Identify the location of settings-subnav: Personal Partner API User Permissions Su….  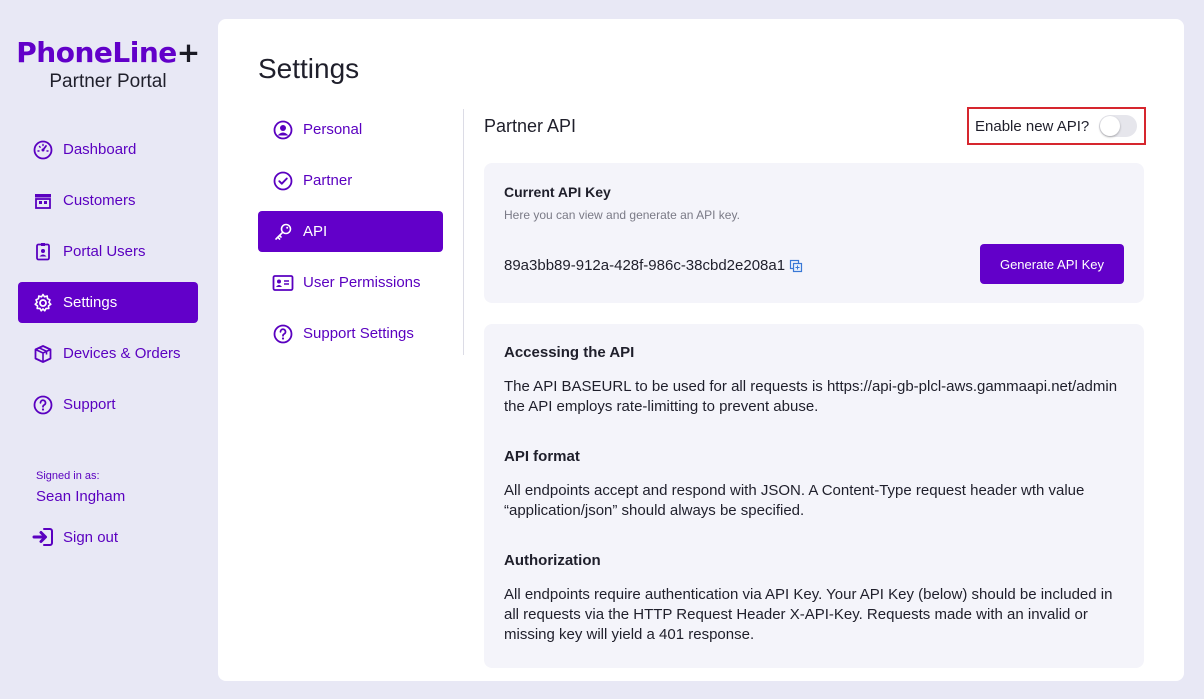
(350, 236).